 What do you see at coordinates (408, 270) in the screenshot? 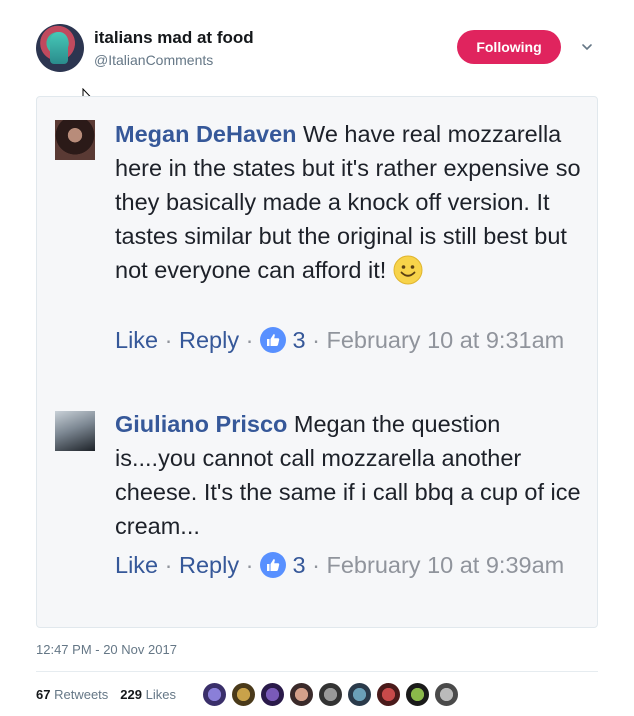
I see `smiley-emoji-icon` at bounding box center [408, 270].